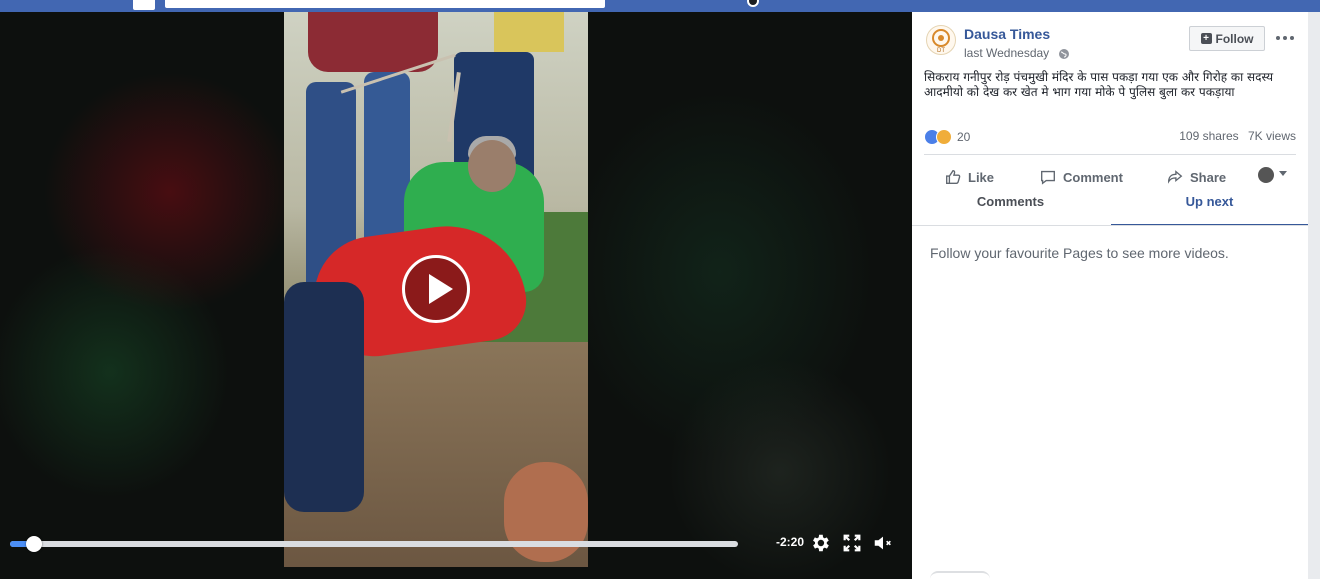 The image size is (1320, 579). What do you see at coordinates (1007, 34) in the screenshot?
I see `page-name: Dausa Times` at bounding box center [1007, 34].